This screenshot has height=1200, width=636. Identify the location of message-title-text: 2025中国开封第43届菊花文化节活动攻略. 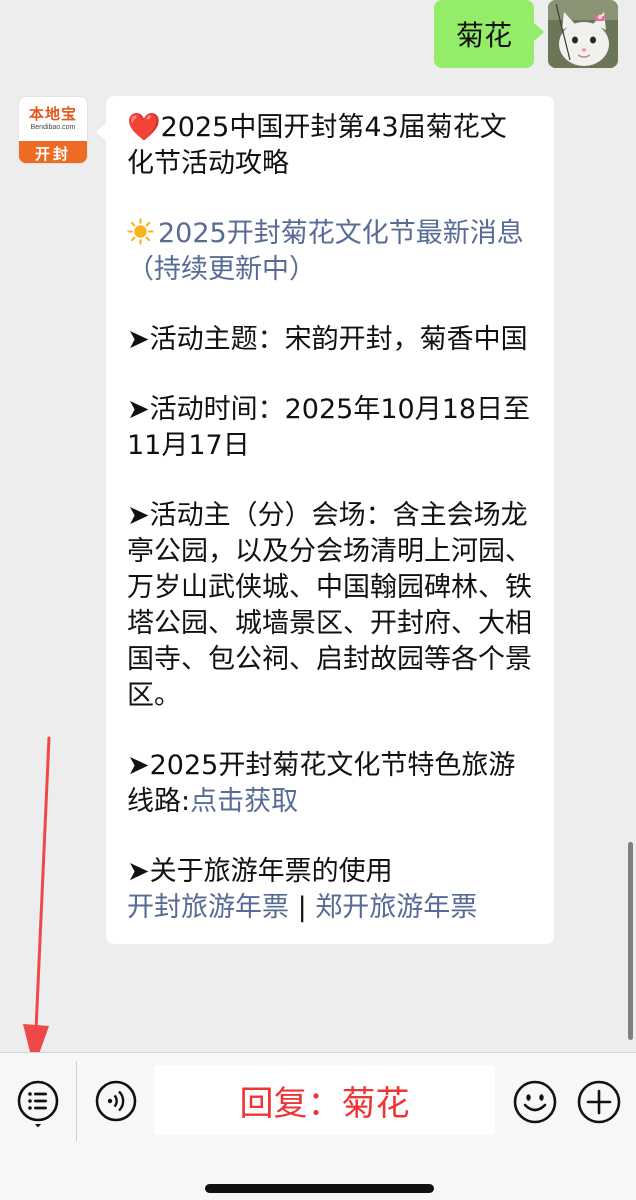
(317, 145).